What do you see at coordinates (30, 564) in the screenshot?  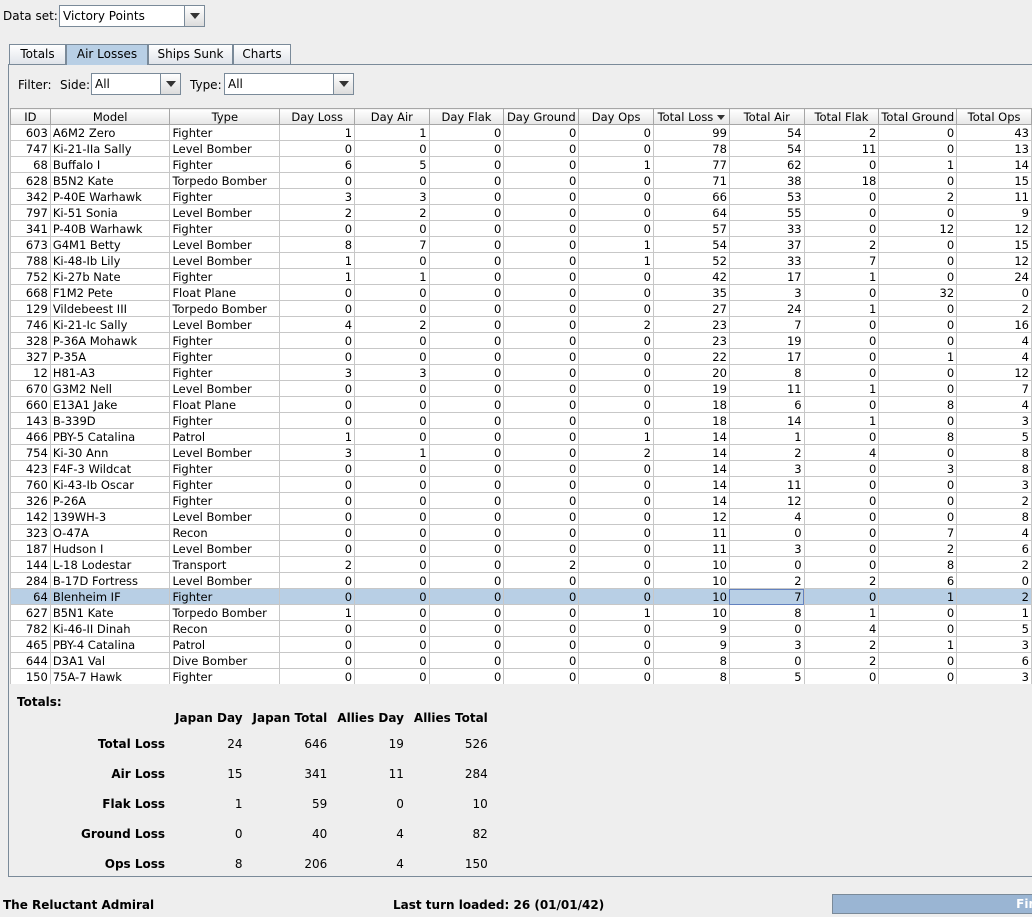 I see `table-cell: 144` at bounding box center [30, 564].